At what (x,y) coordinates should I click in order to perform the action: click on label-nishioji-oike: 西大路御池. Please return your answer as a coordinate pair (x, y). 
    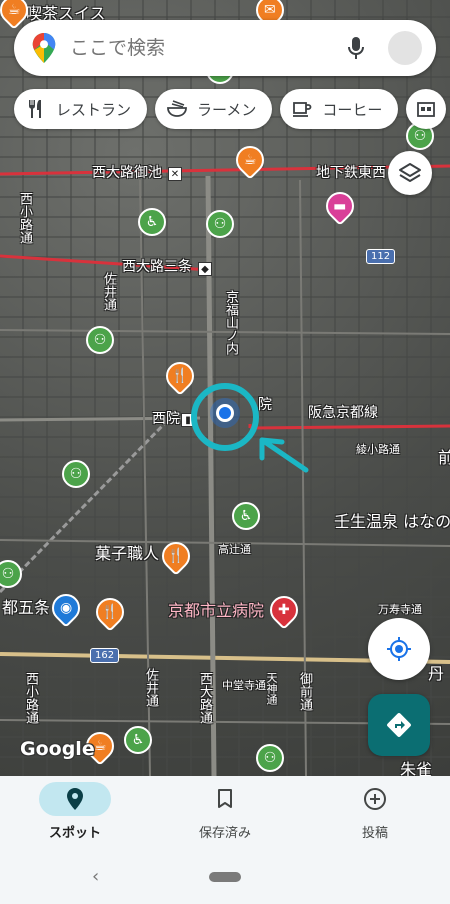
    Looking at the image, I should click on (127, 173).